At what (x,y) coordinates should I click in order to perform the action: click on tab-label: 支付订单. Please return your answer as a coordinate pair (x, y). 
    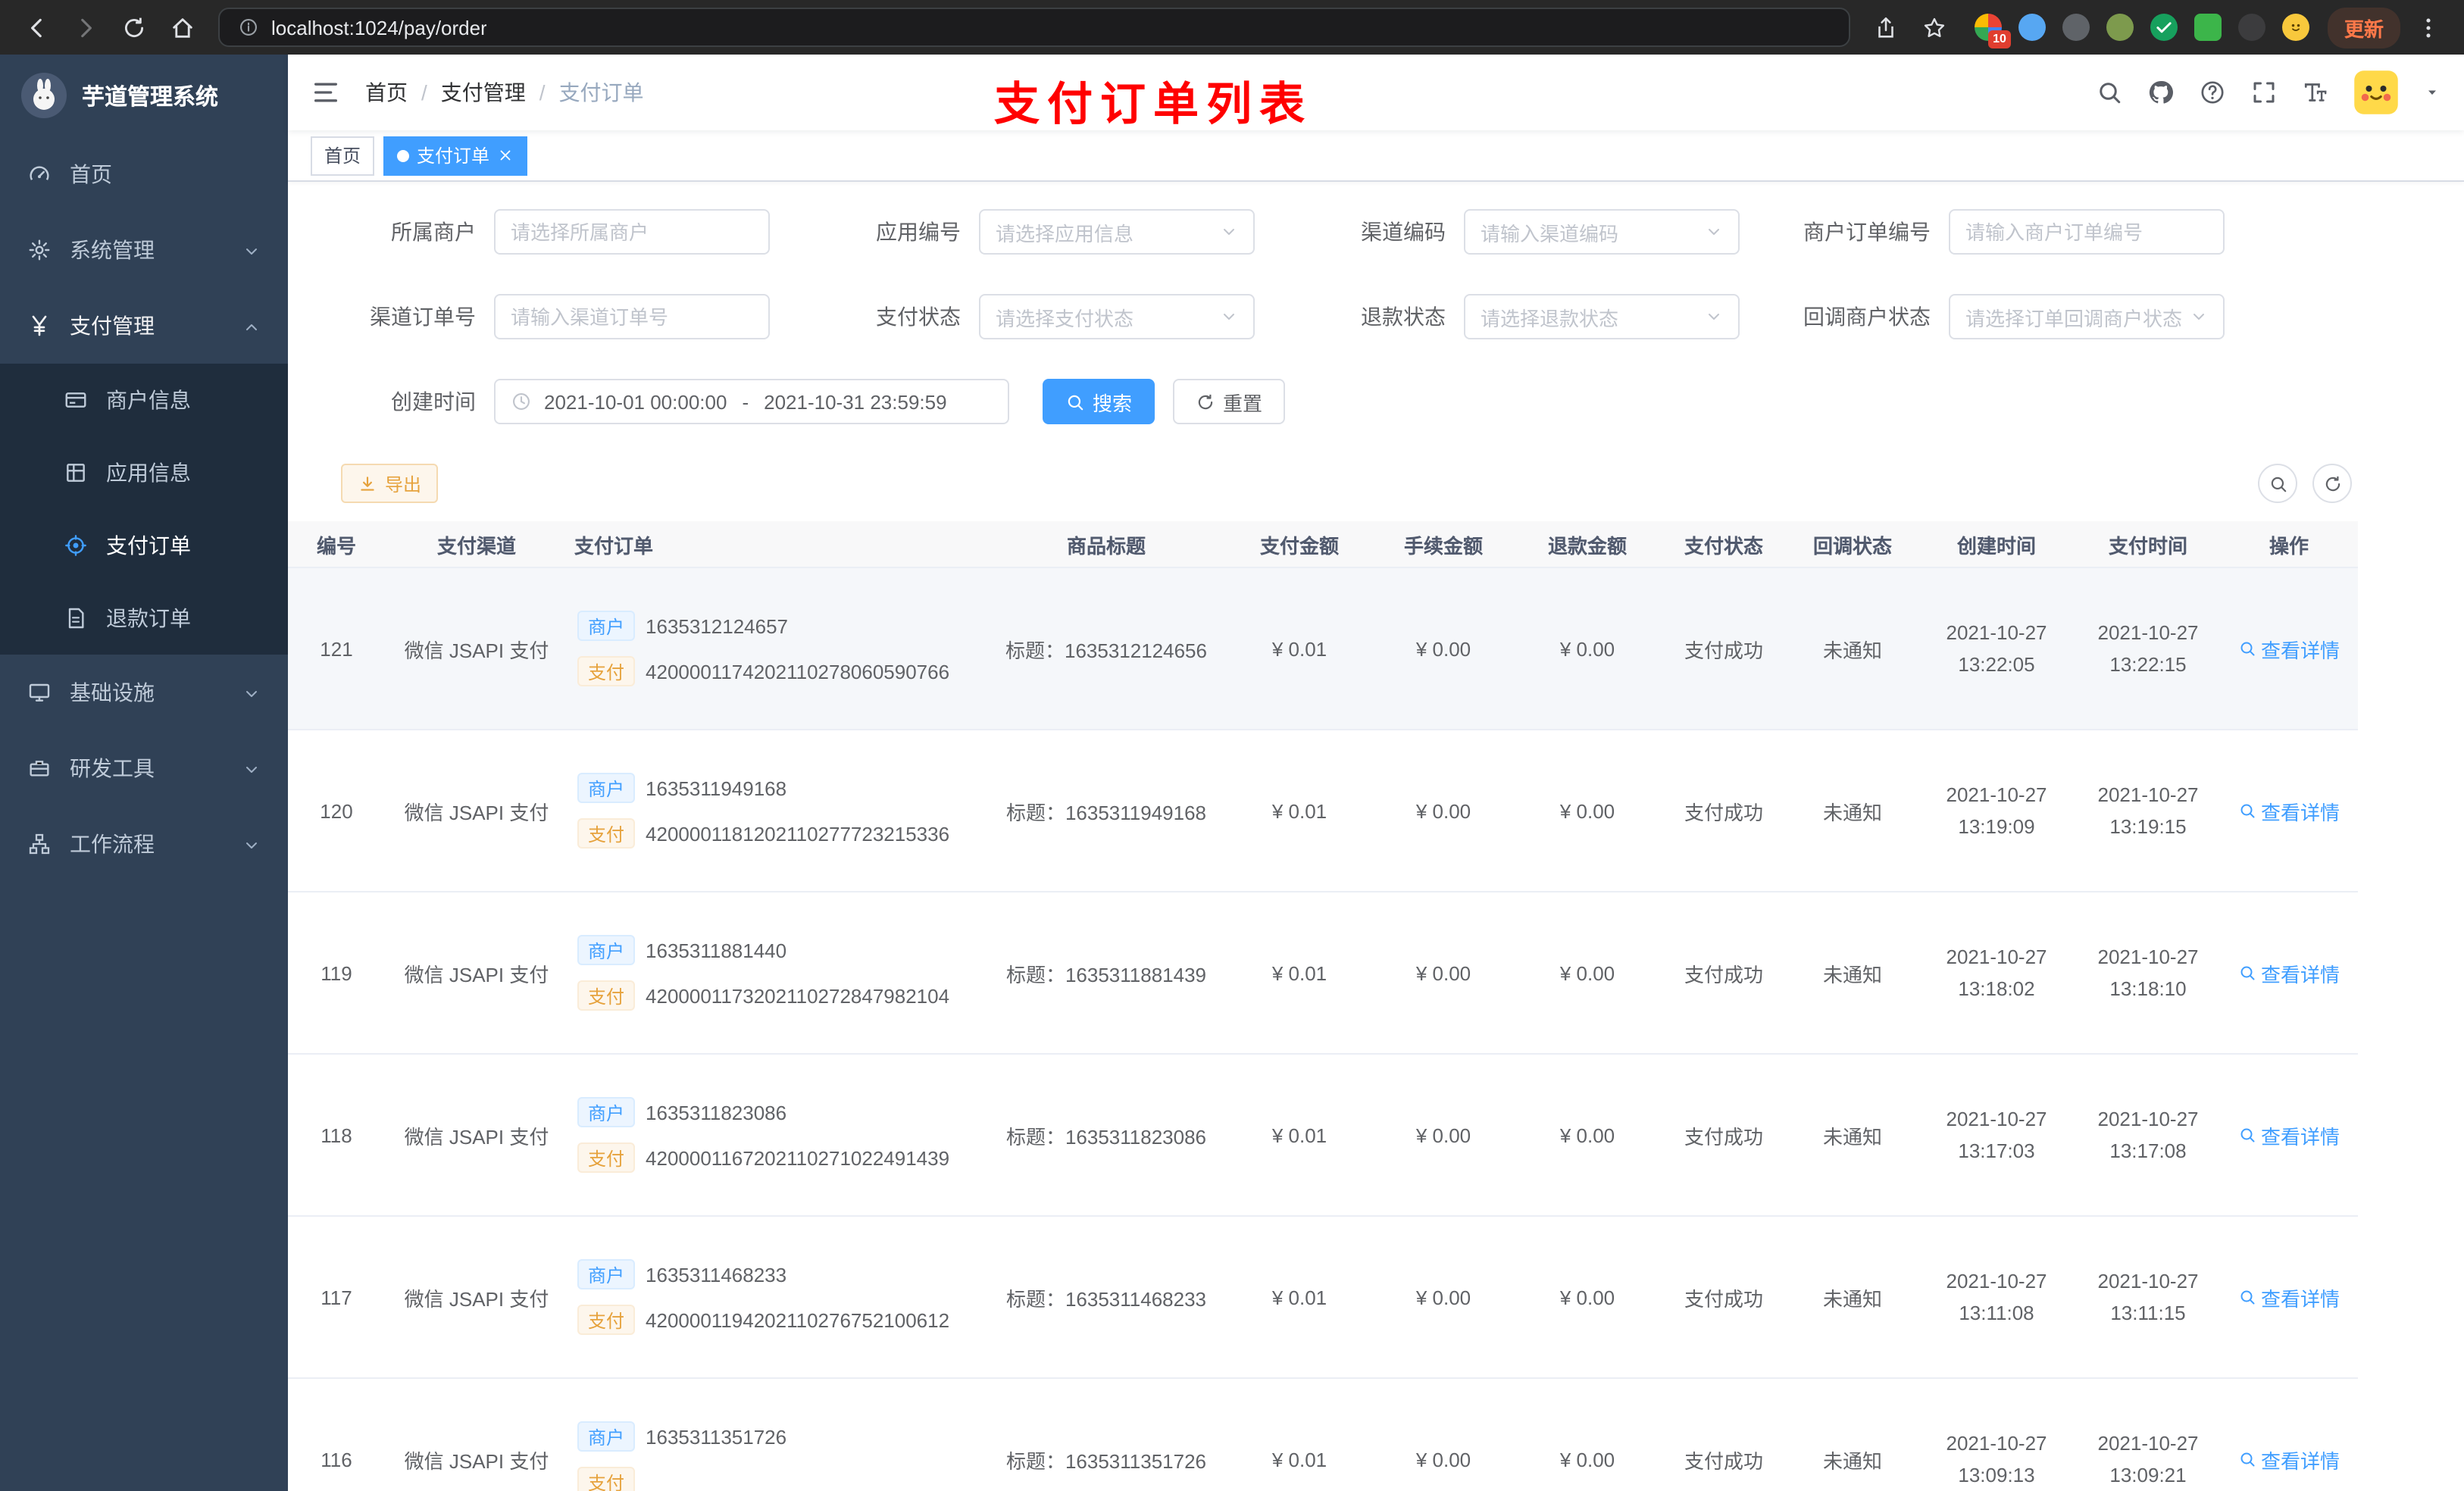
    Looking at the image, I should click on (453, 156).